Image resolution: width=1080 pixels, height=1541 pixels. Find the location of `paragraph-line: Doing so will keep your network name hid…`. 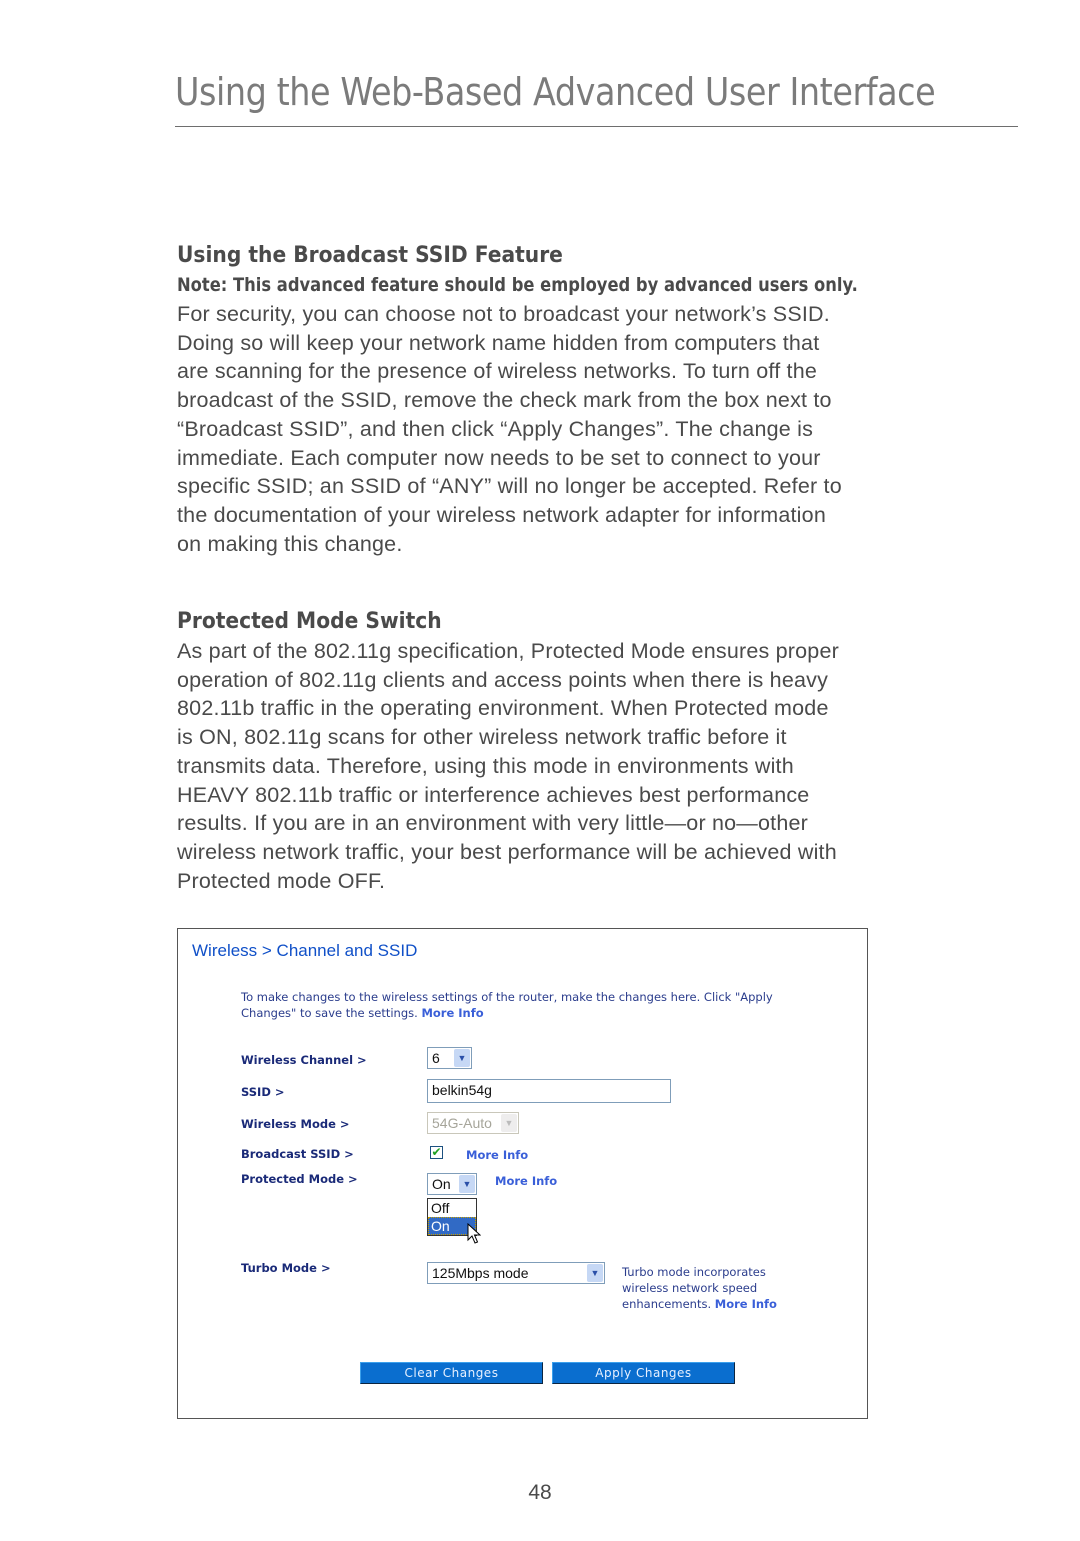

paragraph-line: Doing so will keep your network name hid… is located at coordinates (498, 342).